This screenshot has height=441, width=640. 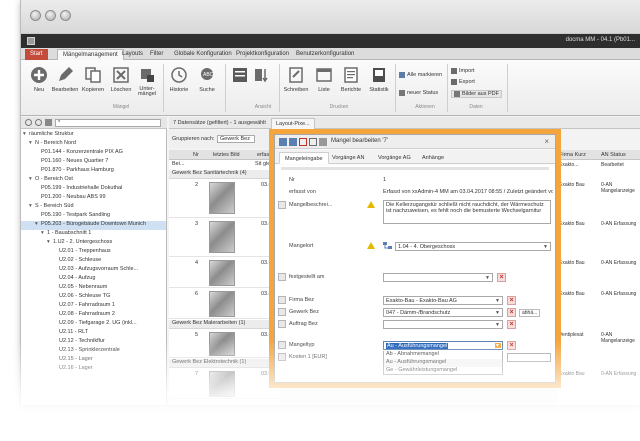 What do you see at coordinates (90, 54) in the screenshot?
I see `tab-maengelmanagement: Mängelmanagement` at bounding box center [90, 54].